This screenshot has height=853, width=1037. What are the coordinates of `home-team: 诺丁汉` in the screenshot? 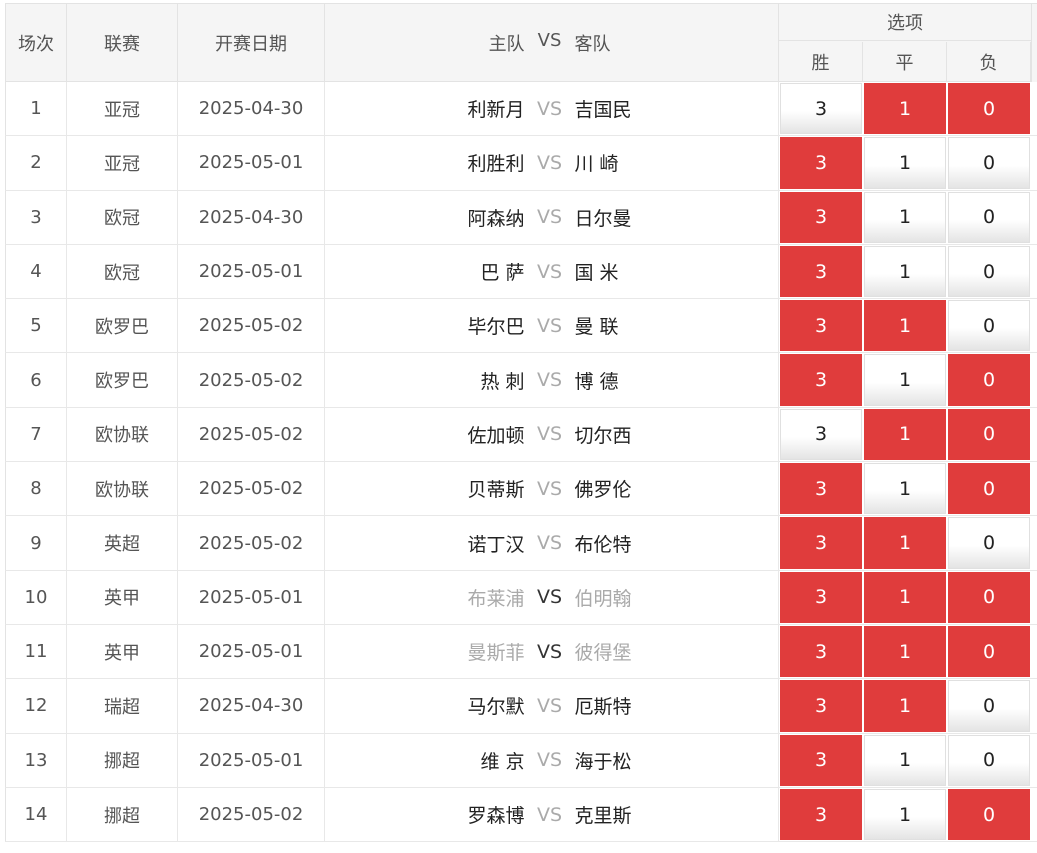 It's located at (496, 544).